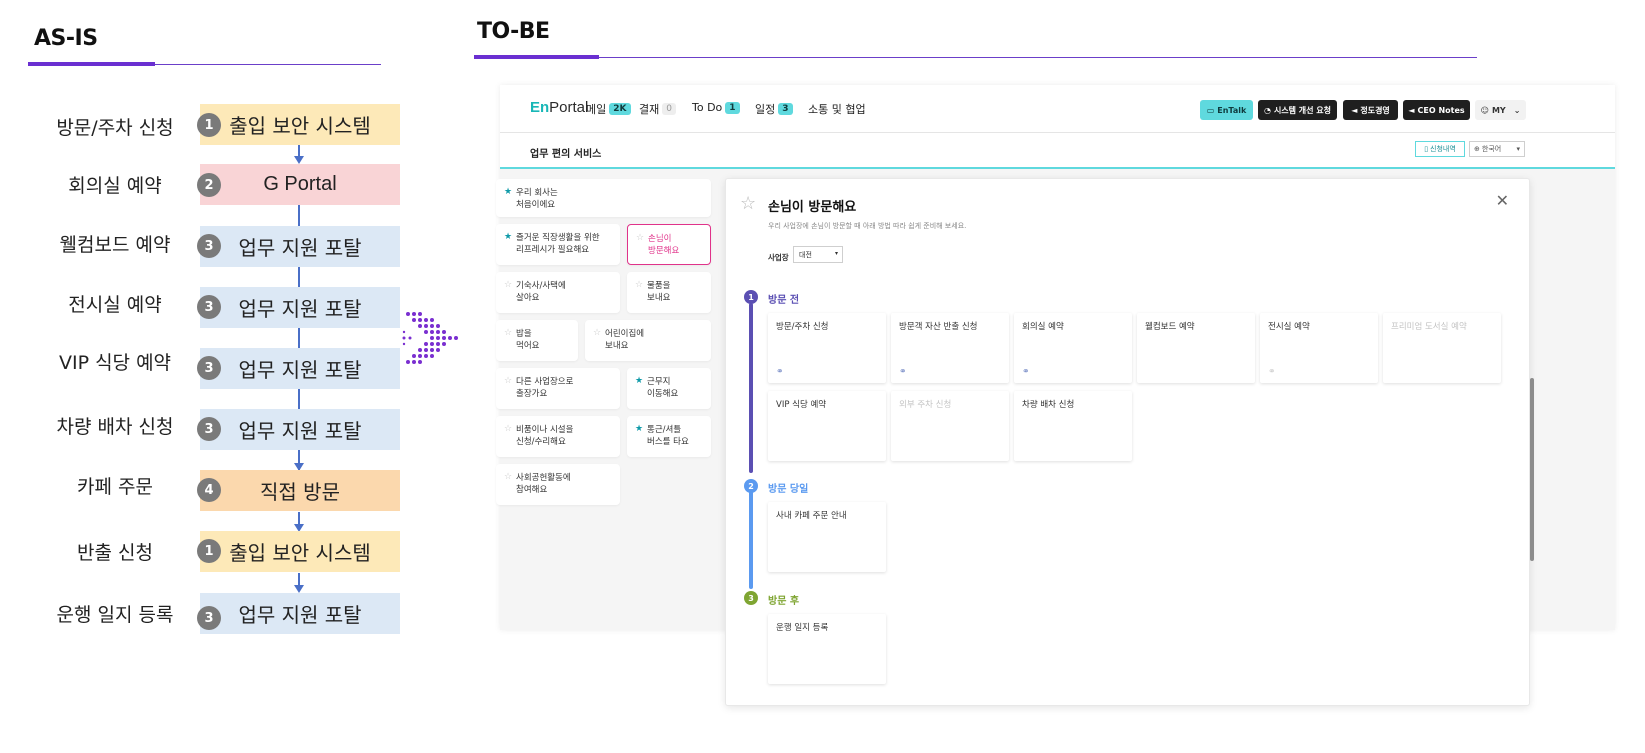 Image resolution: width=1645 pixels, height=753 pixels. Describe the element at coordinates (669, 244) in the screenshot. I see `service-card-visitor-selected: ☆ 손님이 방문해요` at that location.